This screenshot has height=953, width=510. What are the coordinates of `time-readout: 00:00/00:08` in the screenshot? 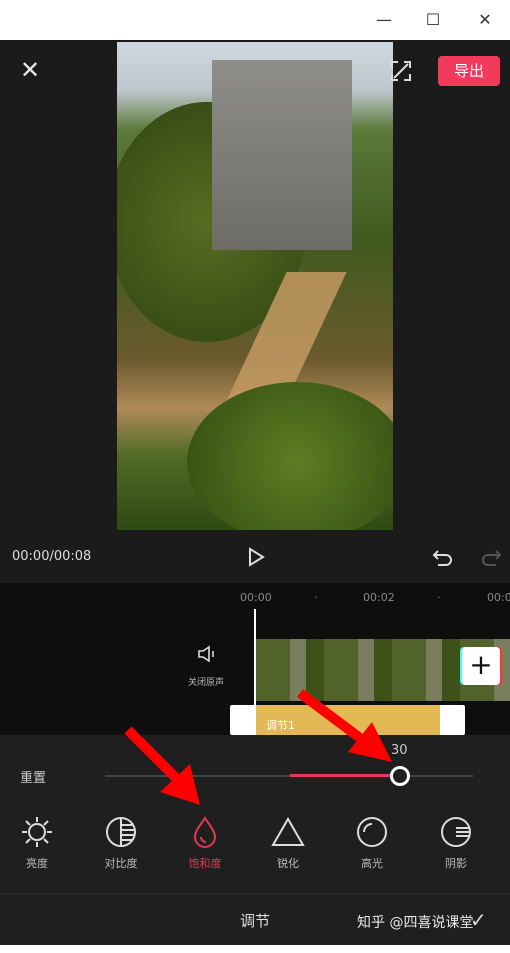 It's located at (52, 556).